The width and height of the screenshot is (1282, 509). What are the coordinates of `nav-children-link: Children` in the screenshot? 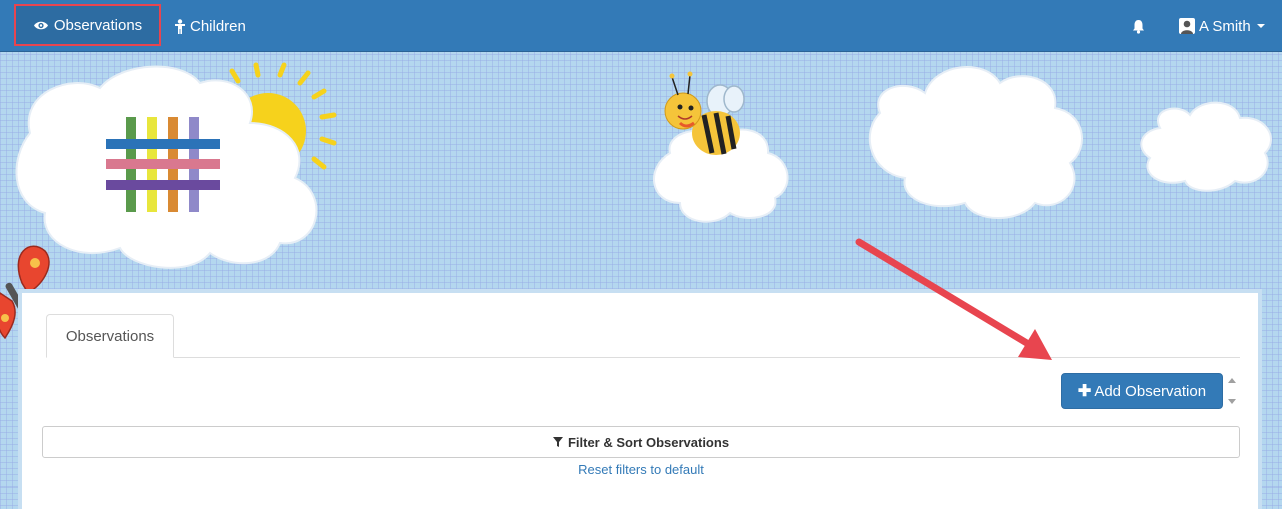 It's located at (210, 26).